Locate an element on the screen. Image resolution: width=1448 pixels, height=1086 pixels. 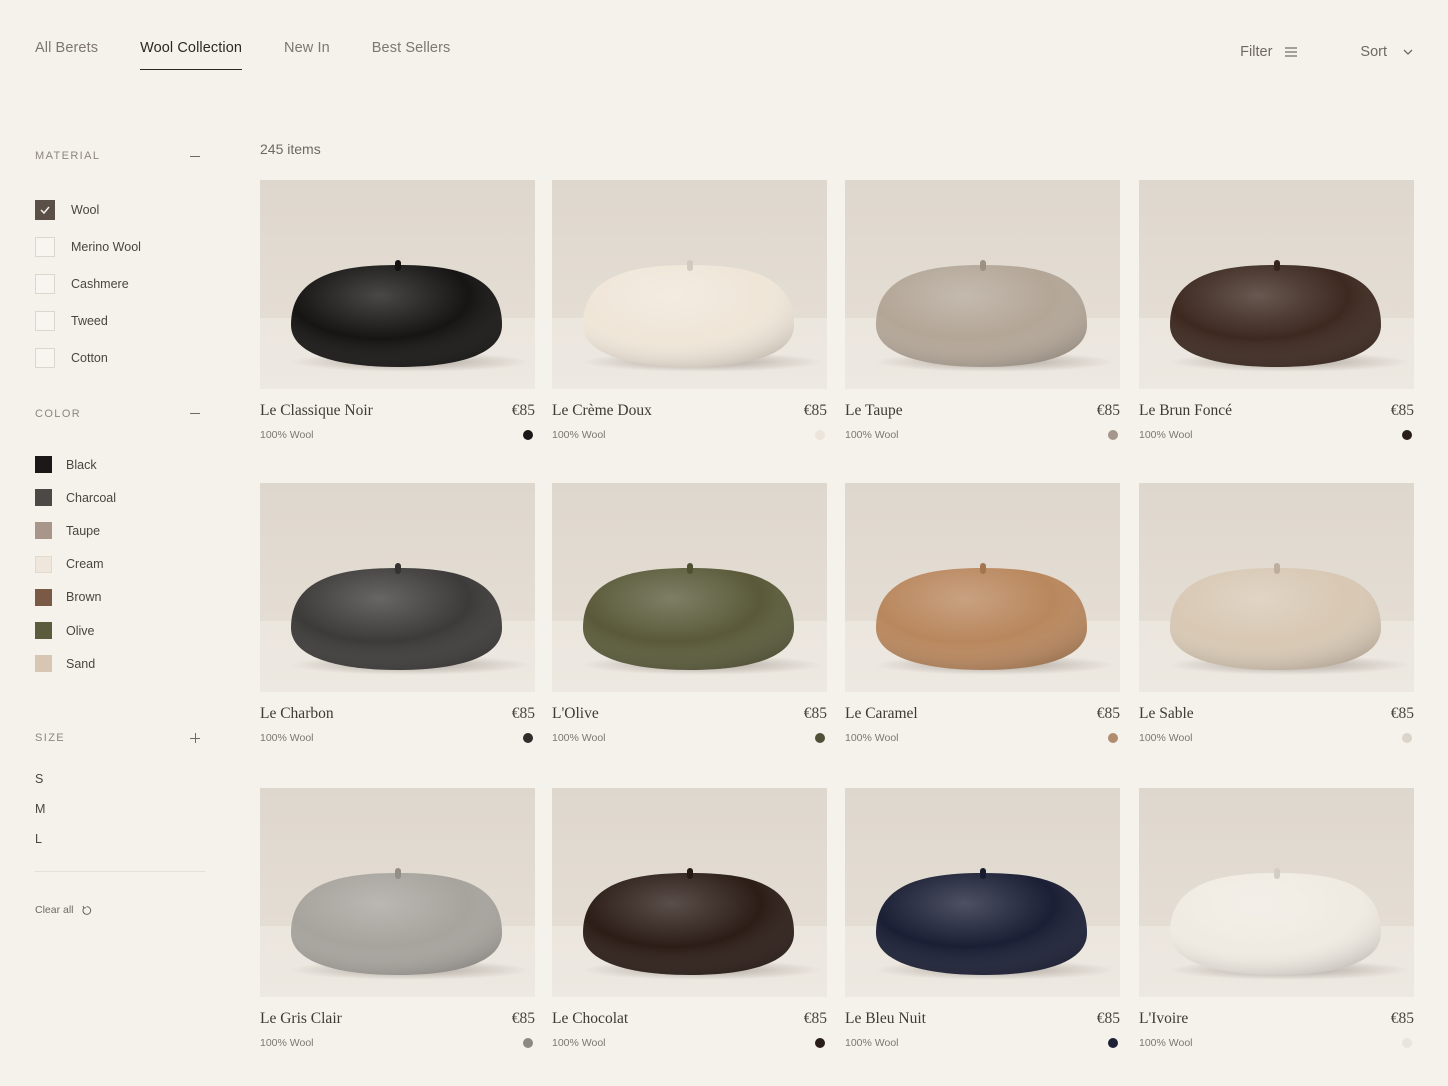
material-option-cotton: Cotton is located at coordinates (120, 357).